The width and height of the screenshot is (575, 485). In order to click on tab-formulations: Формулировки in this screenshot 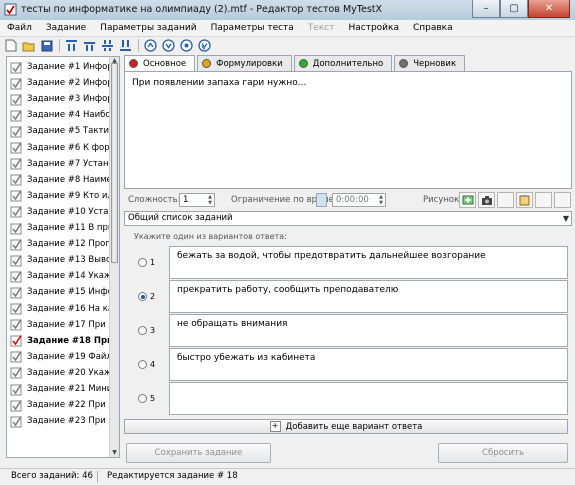, I will do `click(244, 63)`.